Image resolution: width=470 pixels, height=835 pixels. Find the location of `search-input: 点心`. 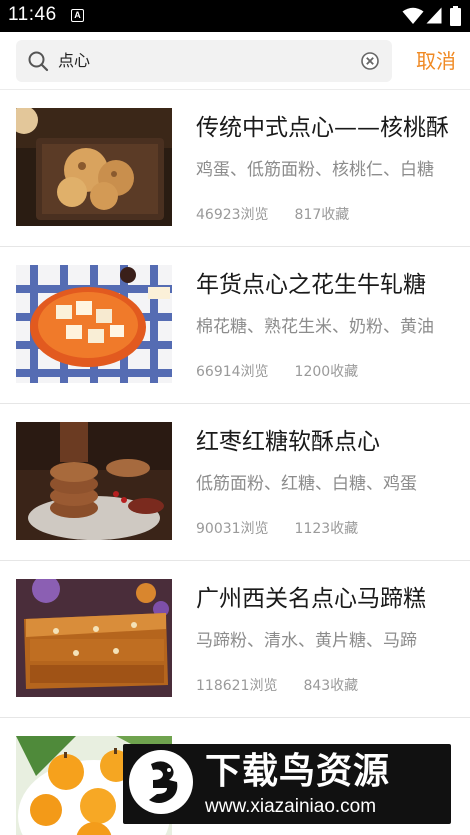

search-input: 点心 is located at coordinates (74, 61).